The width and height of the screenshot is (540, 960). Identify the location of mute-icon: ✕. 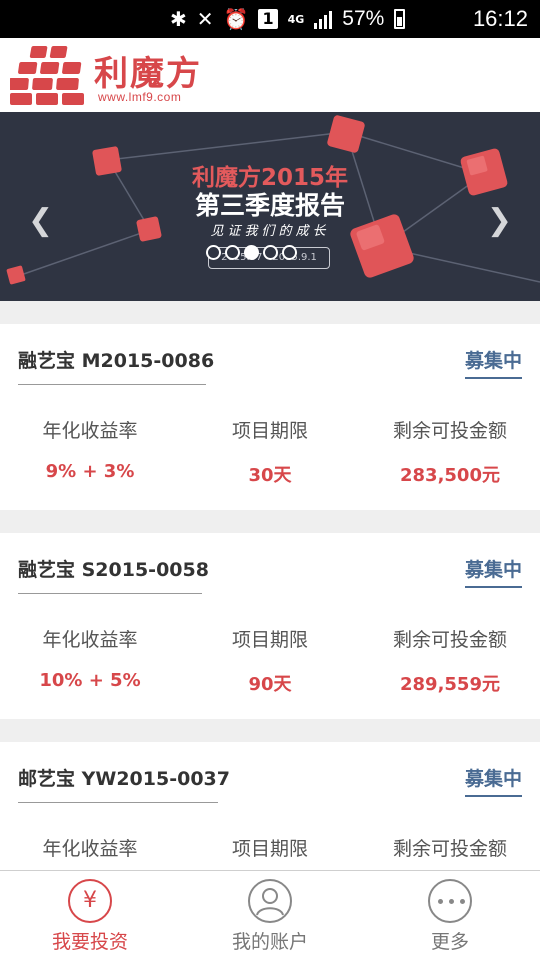
(205, 19).